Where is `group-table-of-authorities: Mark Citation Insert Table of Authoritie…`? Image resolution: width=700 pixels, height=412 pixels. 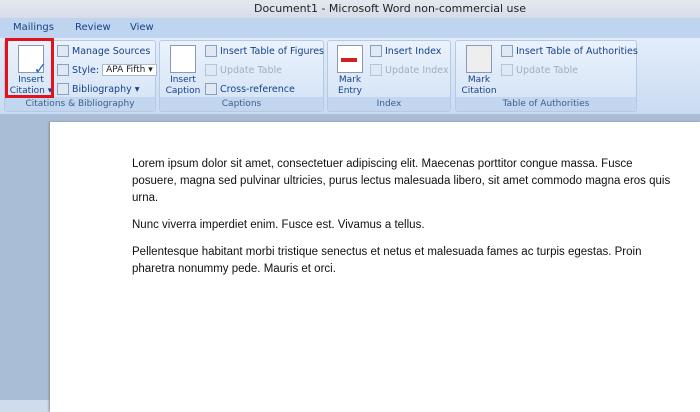 group-table-of-authorities: Mark Citation Insert Table of Authoritie… is located at coordinates (546, 76).